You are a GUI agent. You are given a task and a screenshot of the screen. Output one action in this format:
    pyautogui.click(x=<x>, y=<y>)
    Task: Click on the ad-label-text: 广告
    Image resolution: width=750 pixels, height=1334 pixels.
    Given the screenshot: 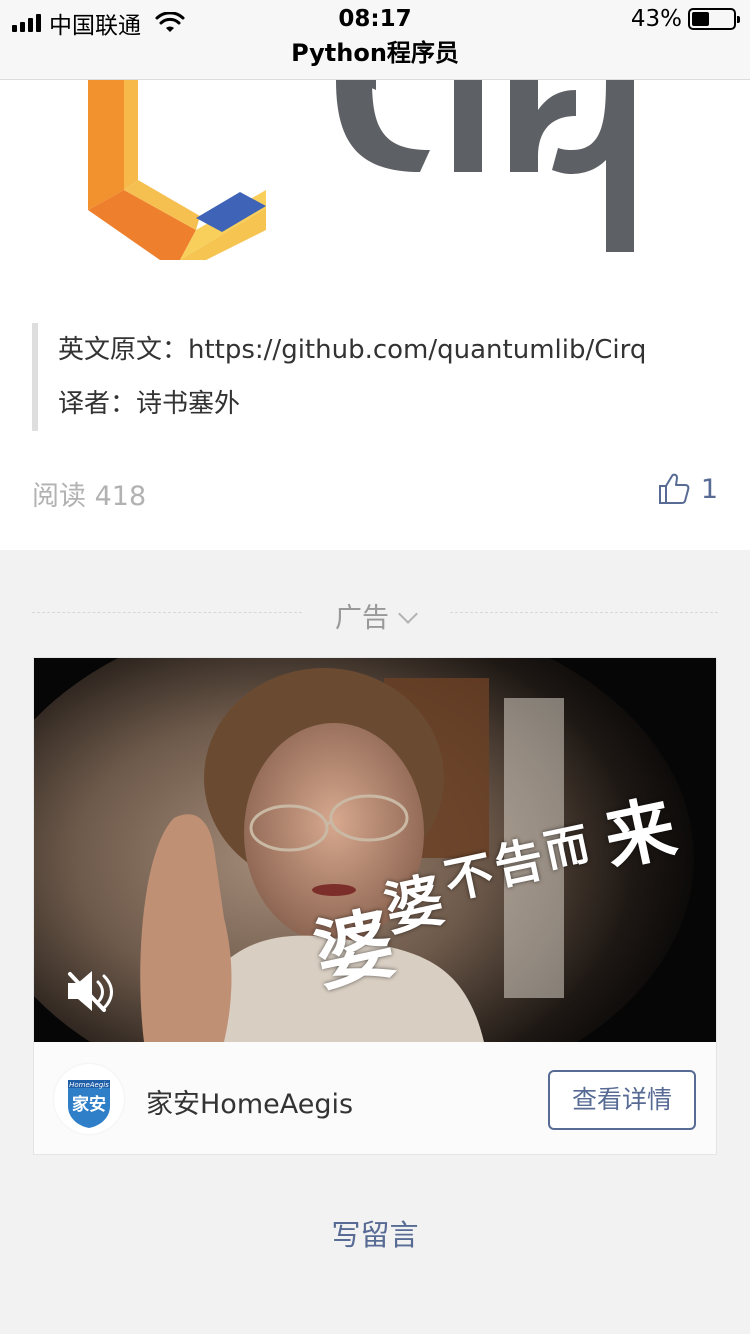 What is the action you would take?
    pyautogui.click(x=362, y=618)
    